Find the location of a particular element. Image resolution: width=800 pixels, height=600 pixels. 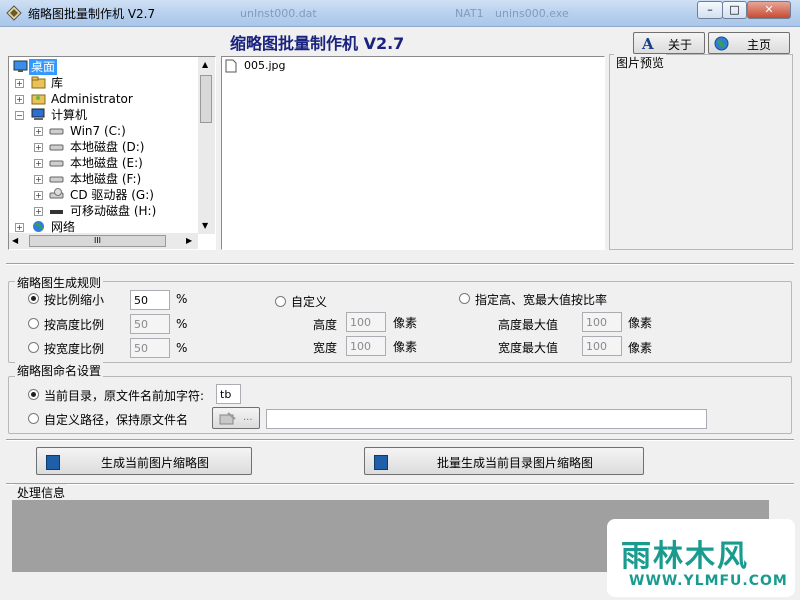

current-dir-radio is located at coordinates (33, 394).